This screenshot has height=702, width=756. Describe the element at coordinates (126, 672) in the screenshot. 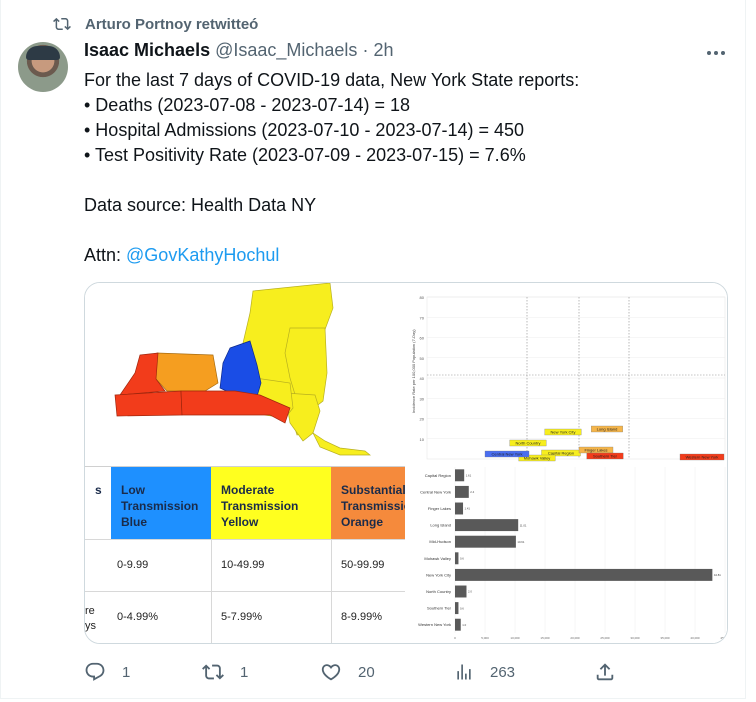

I see `reply-count: 1` at that location.